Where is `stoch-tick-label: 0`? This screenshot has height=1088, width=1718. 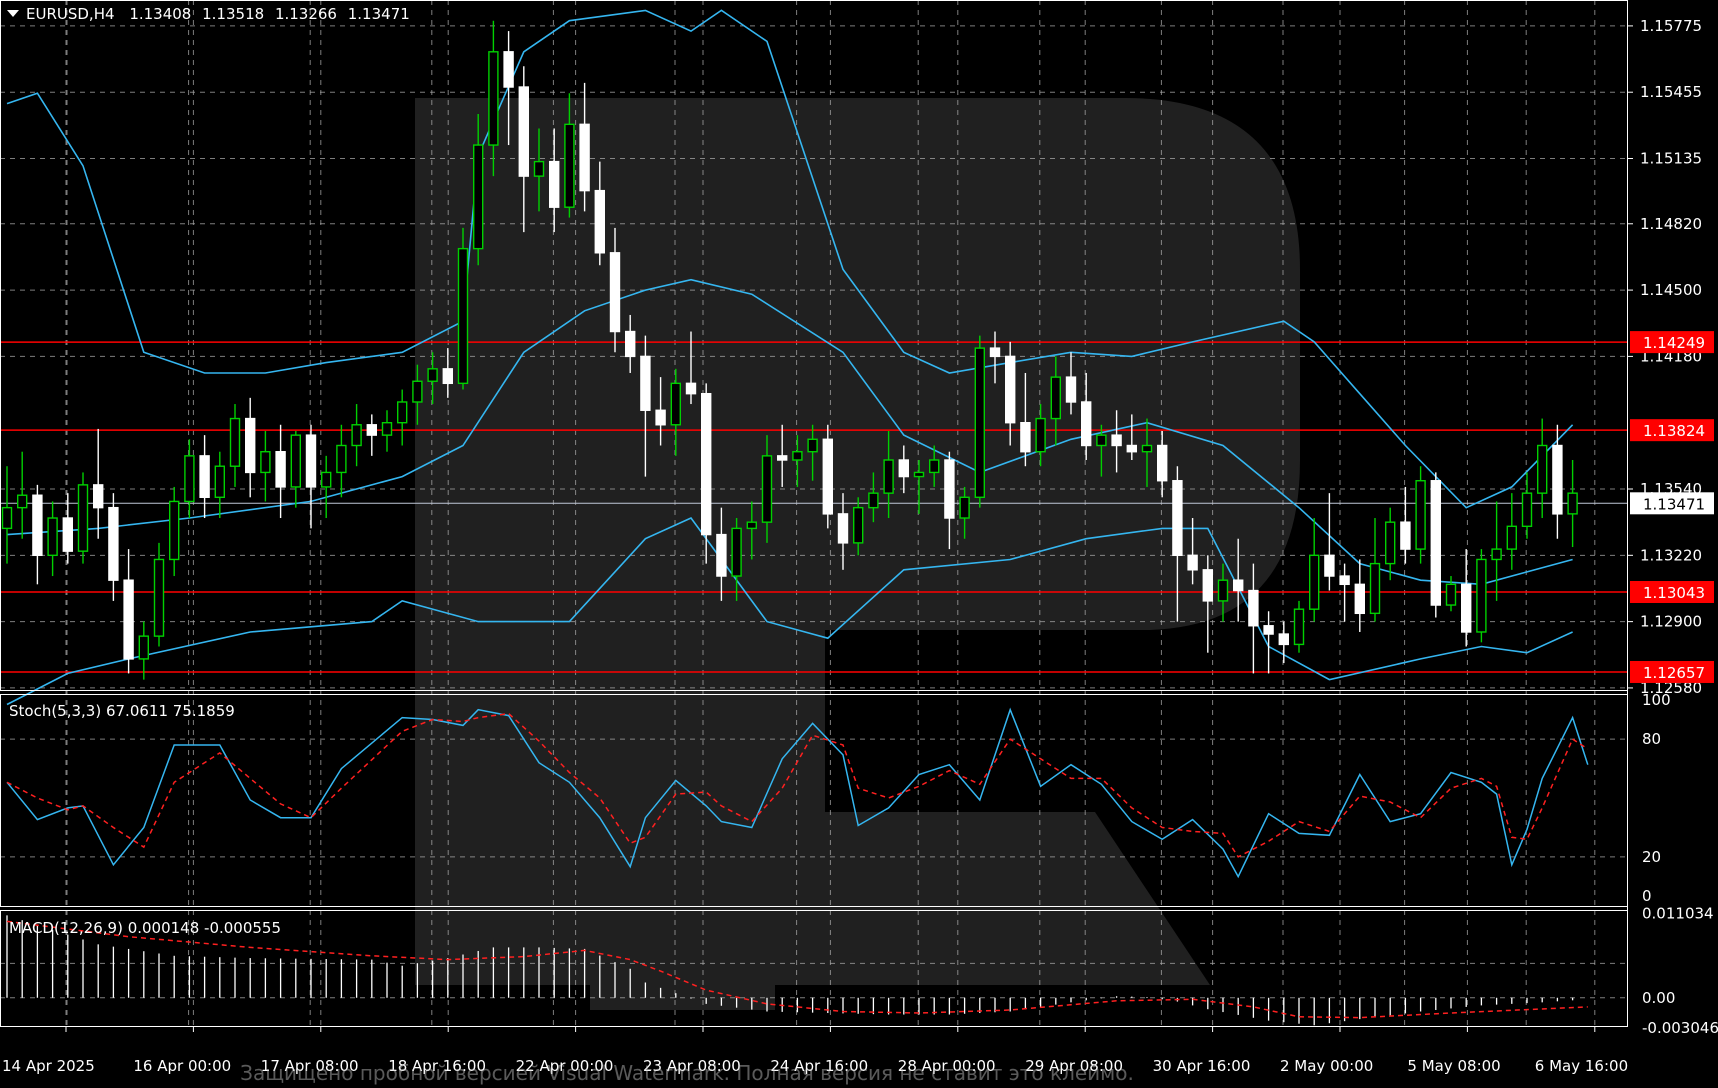 stoch-tick-label: 0 is located at coordinates (1647, 896).